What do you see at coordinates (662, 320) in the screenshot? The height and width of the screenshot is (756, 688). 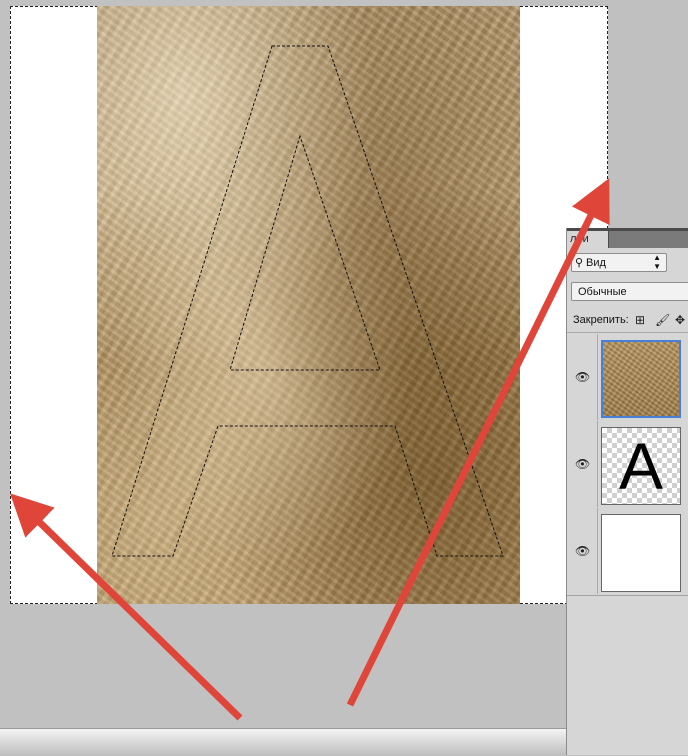 I see `brush-icon: 🖌` at bounding box center [662, 320].